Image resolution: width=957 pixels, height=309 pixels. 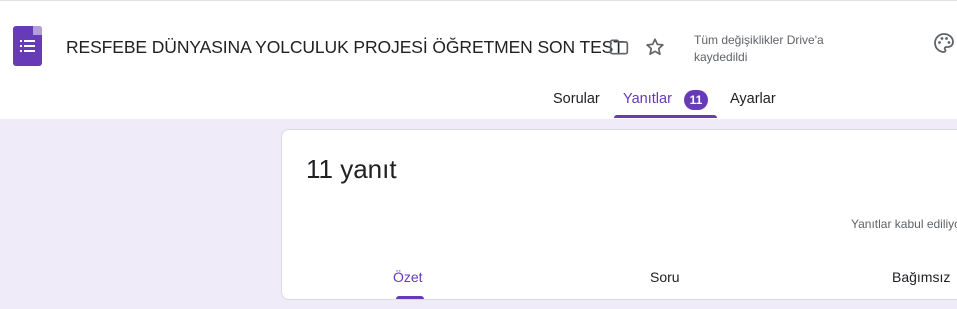 What do you see at coordinates (351, 169) in the screenshot?
I see `response-count-heading: 11 yanıt` at bounding box center [351, 169].